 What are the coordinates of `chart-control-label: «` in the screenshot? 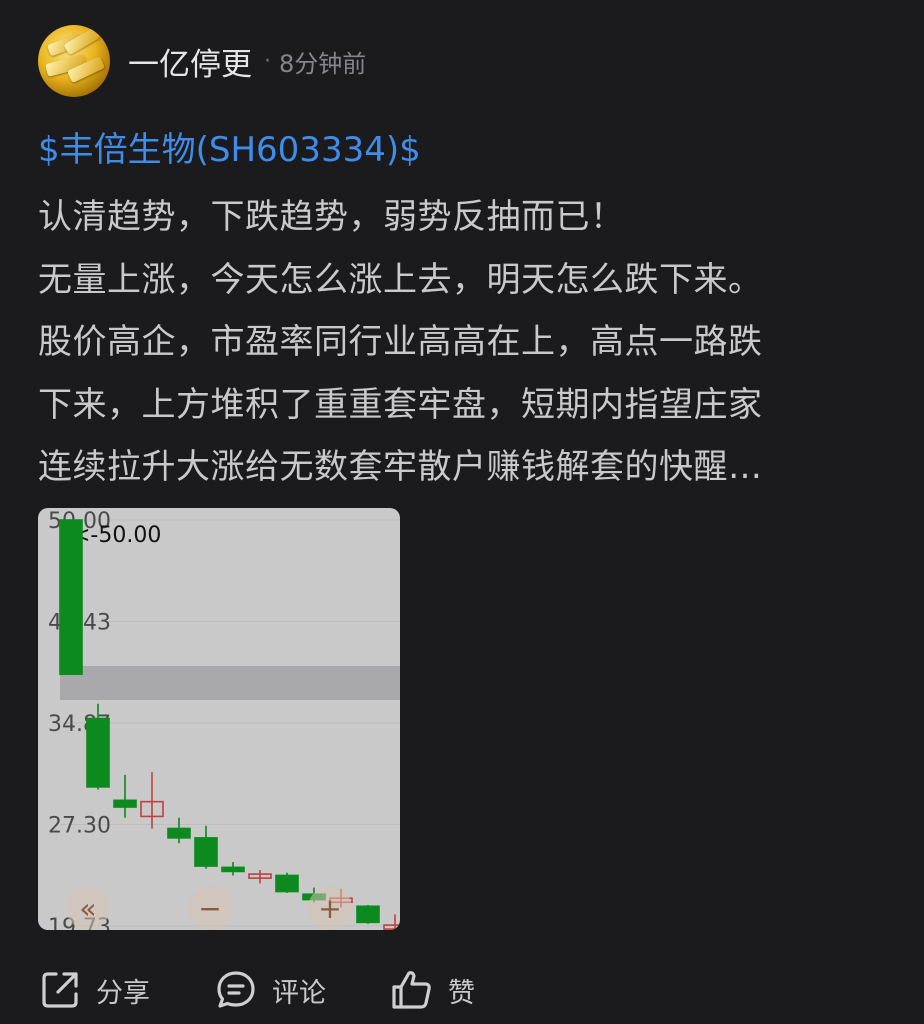 It's located at (87, 908).